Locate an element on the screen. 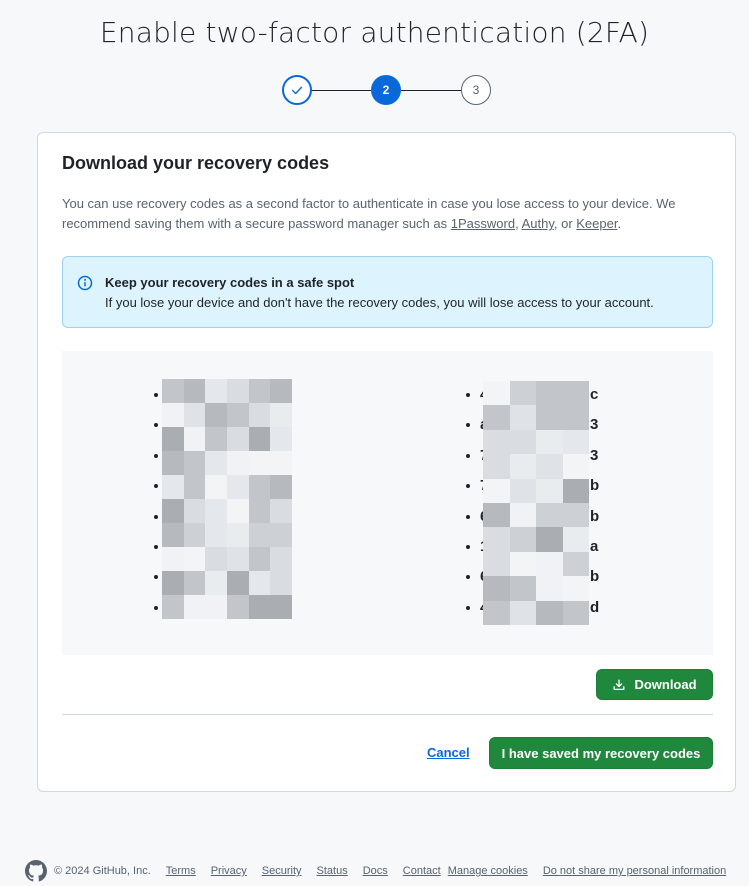 This screenshot has height=886, width=749. card-title: Download your recovery codes is located at coordinates (196, 163).